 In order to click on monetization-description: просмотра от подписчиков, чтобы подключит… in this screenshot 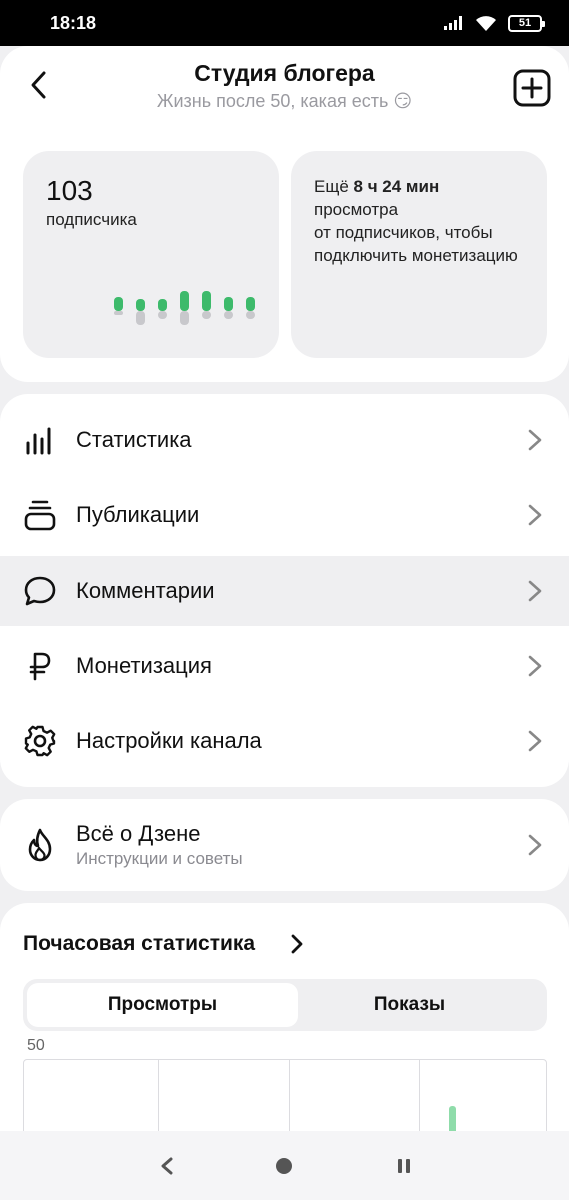, I will do `click(416, 232)`.